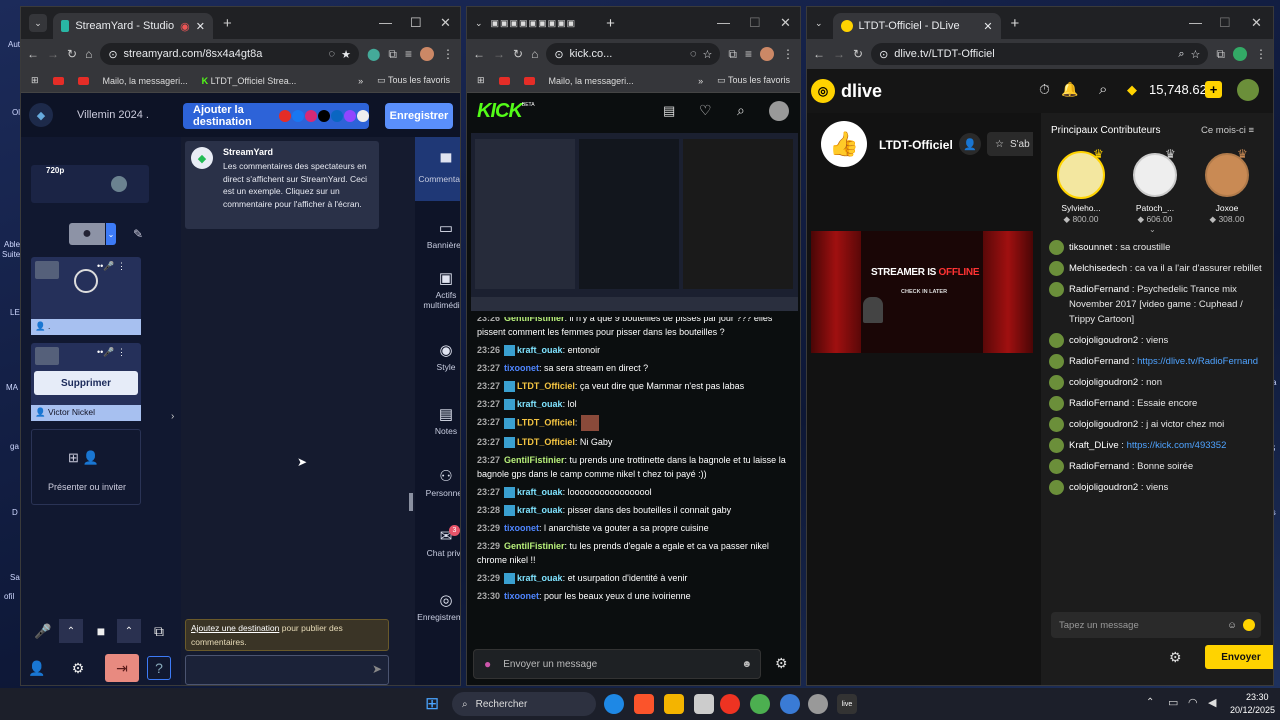 This screenshot has width=1280, height=720. What do you see at coordinates (53, 54) in the screenshot?
I see `forward-icon: →` at bounding box center [53, 54].